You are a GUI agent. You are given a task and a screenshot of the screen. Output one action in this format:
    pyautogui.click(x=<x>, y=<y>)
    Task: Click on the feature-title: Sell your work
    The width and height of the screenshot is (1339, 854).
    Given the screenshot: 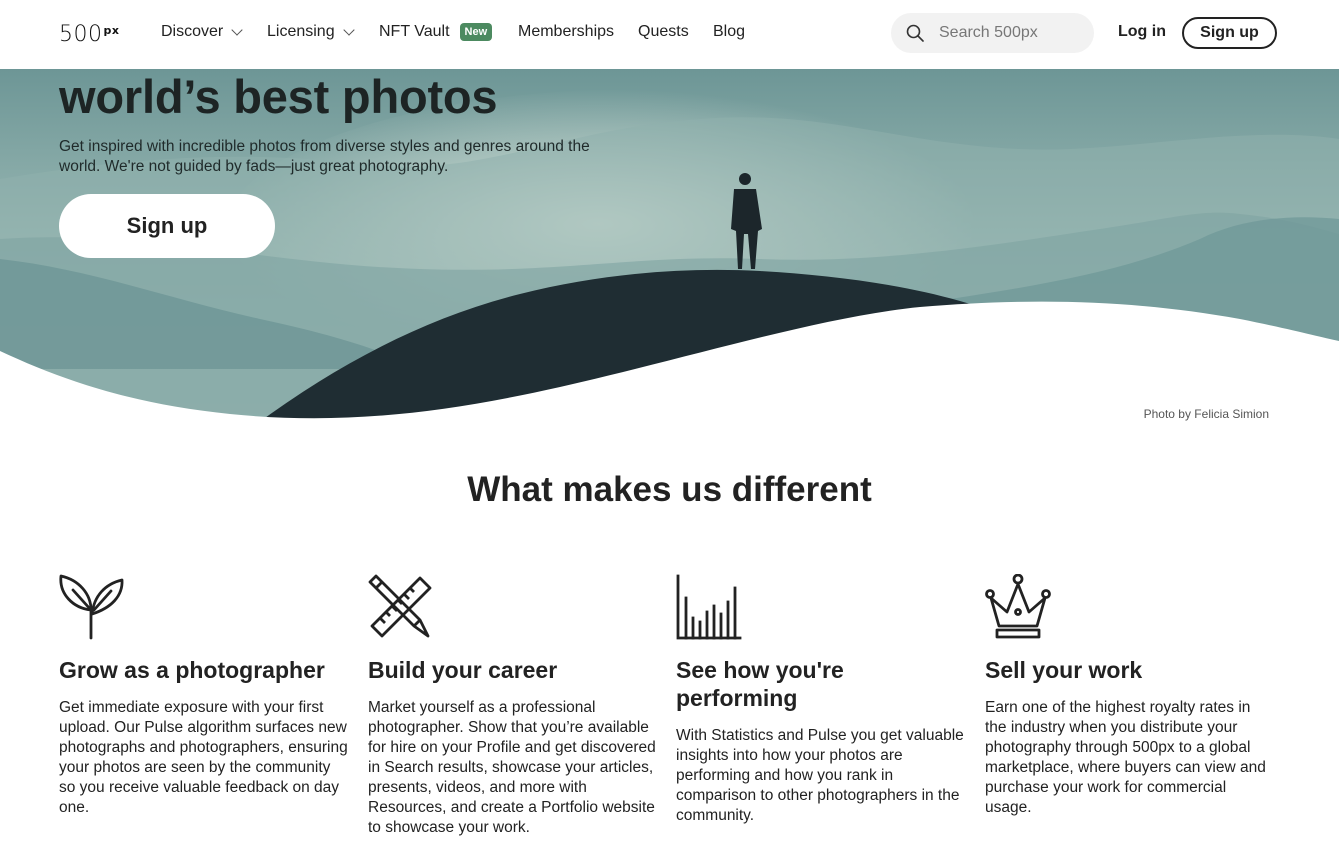 What is the action you would take?
    pyautogui.click(x=1064, y=670)
    